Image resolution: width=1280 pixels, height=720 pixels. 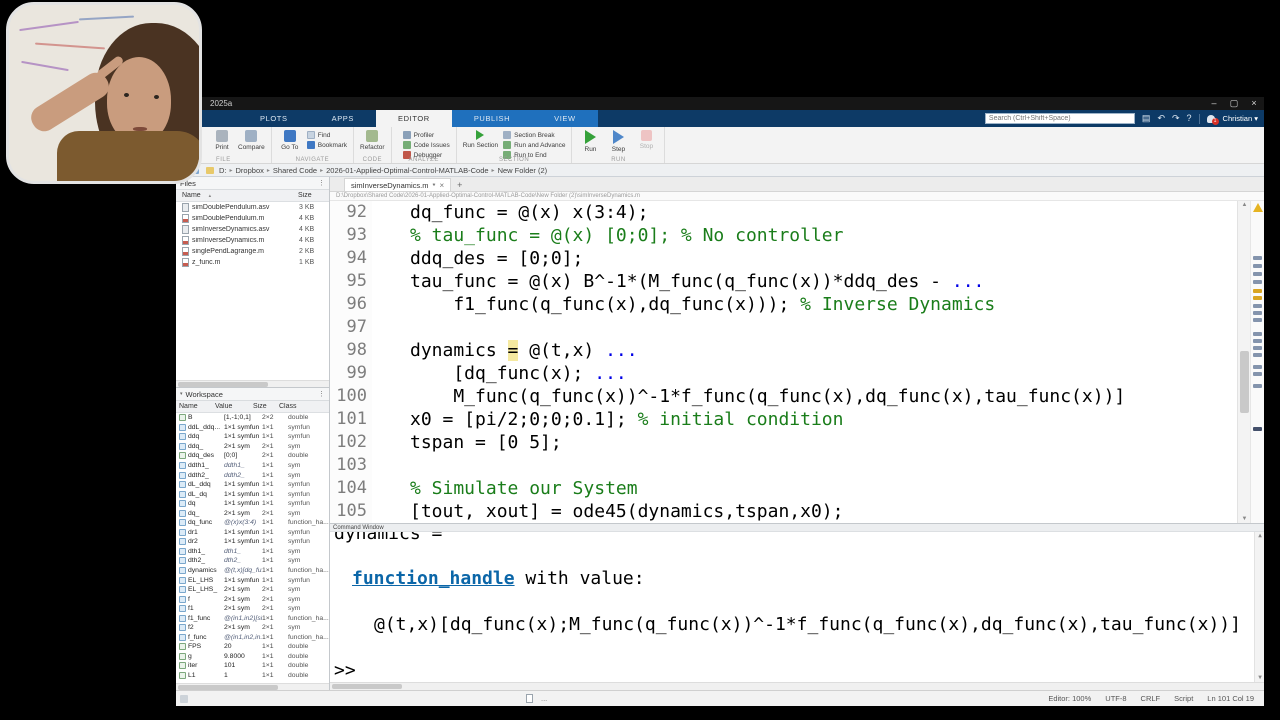 I want to click on code-line: 102 tspan = [0 5];, so click(x=782, y=442).